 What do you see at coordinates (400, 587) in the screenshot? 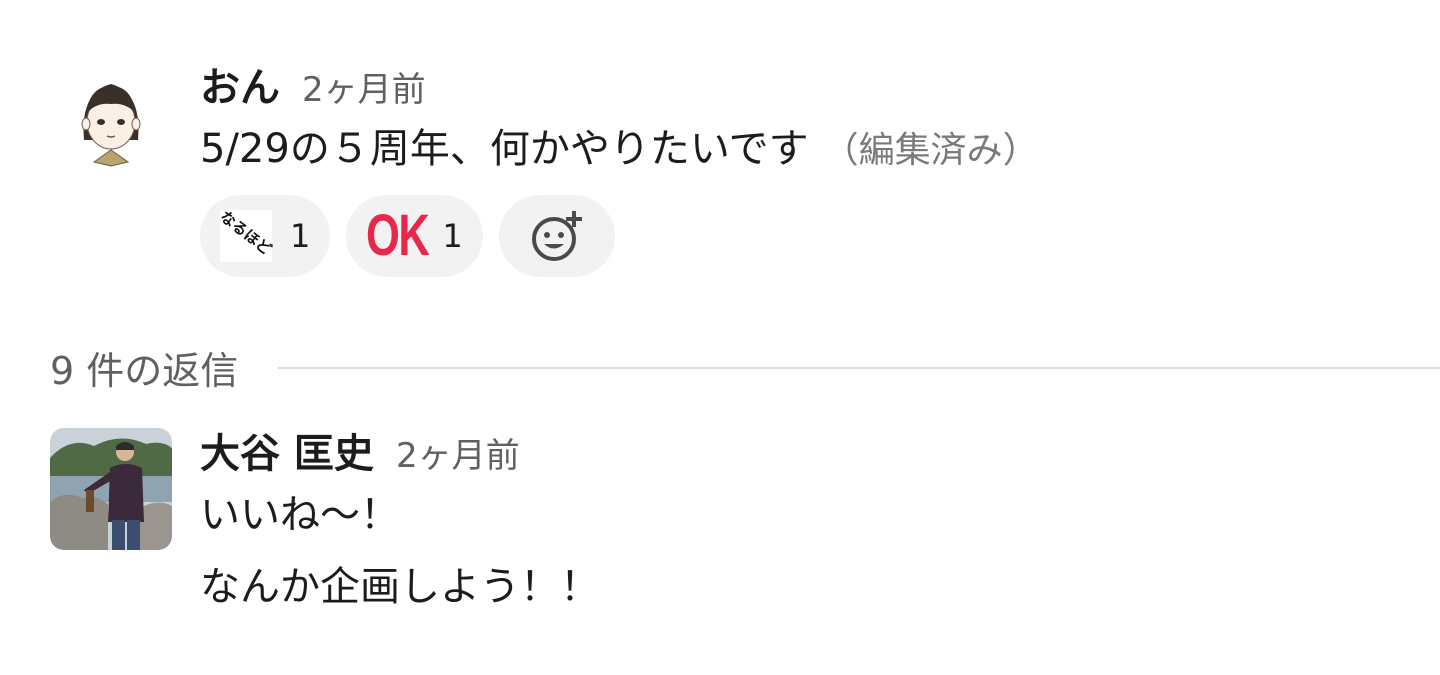
I see `message-line: なんか企画しよう！！` at bounding box center [400, 587].